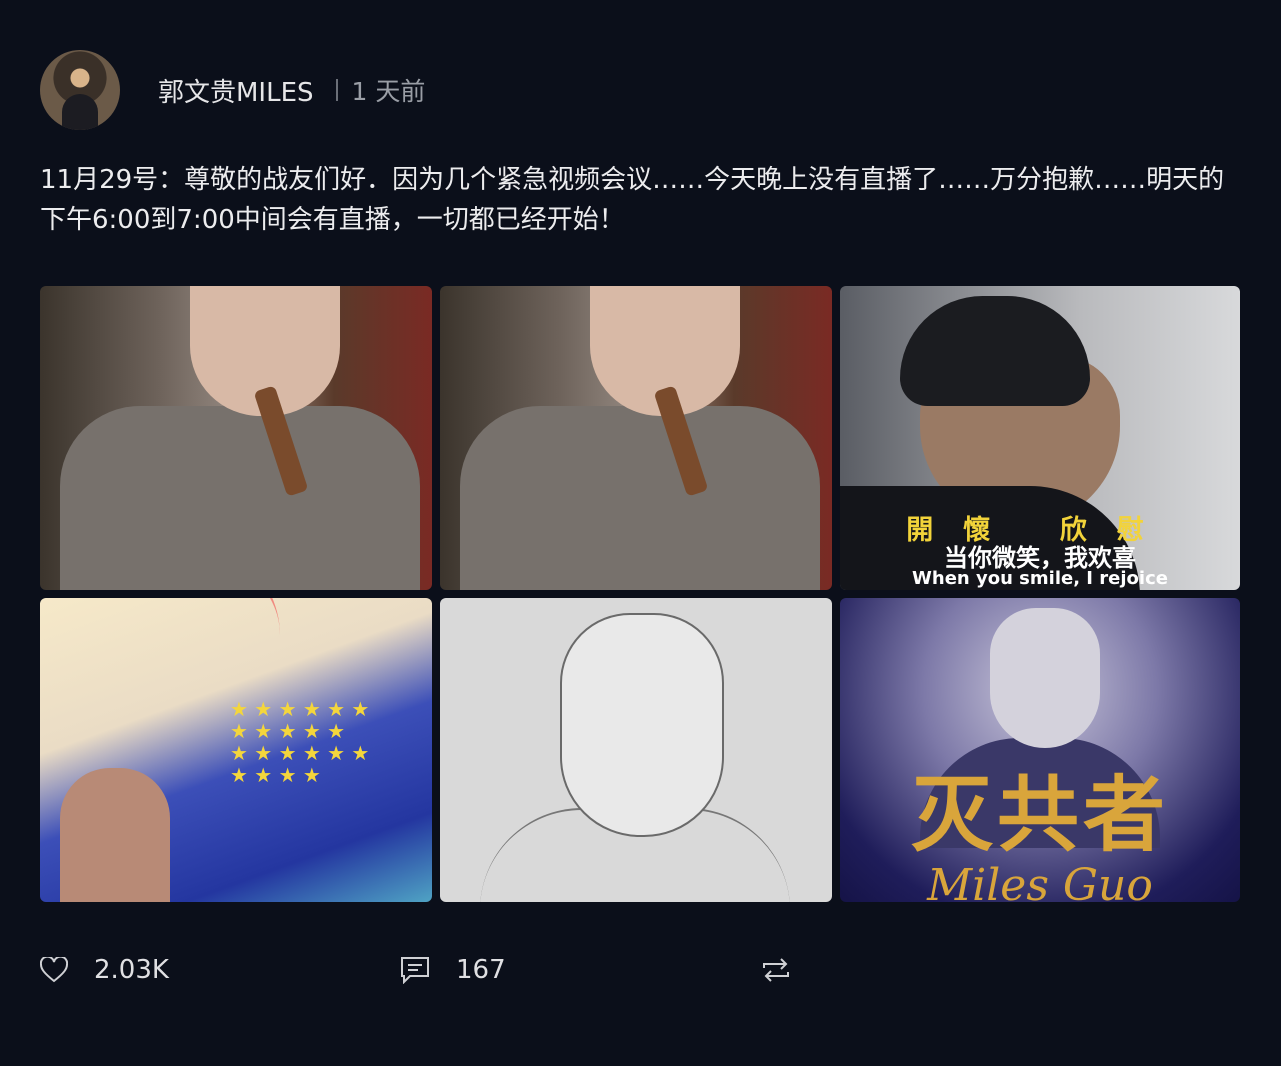  I want to click on avatar, so click(80, 90).